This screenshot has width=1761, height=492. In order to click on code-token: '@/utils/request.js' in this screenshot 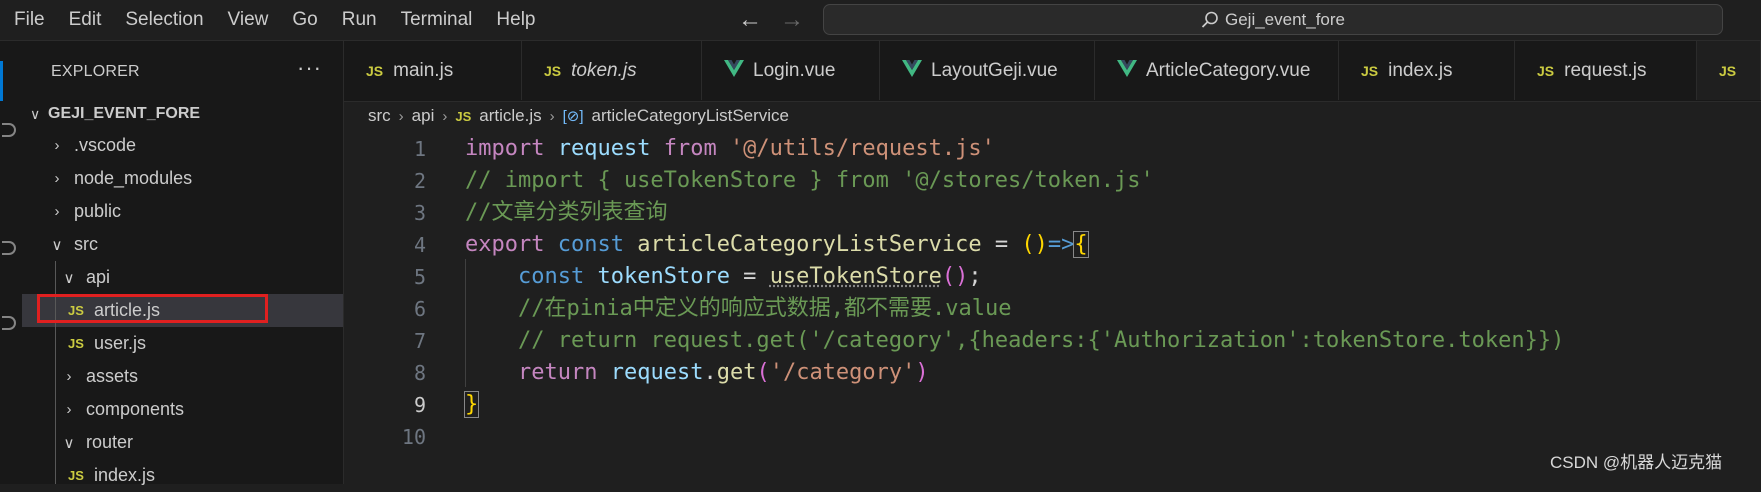, I will do `click(862, 148)`.